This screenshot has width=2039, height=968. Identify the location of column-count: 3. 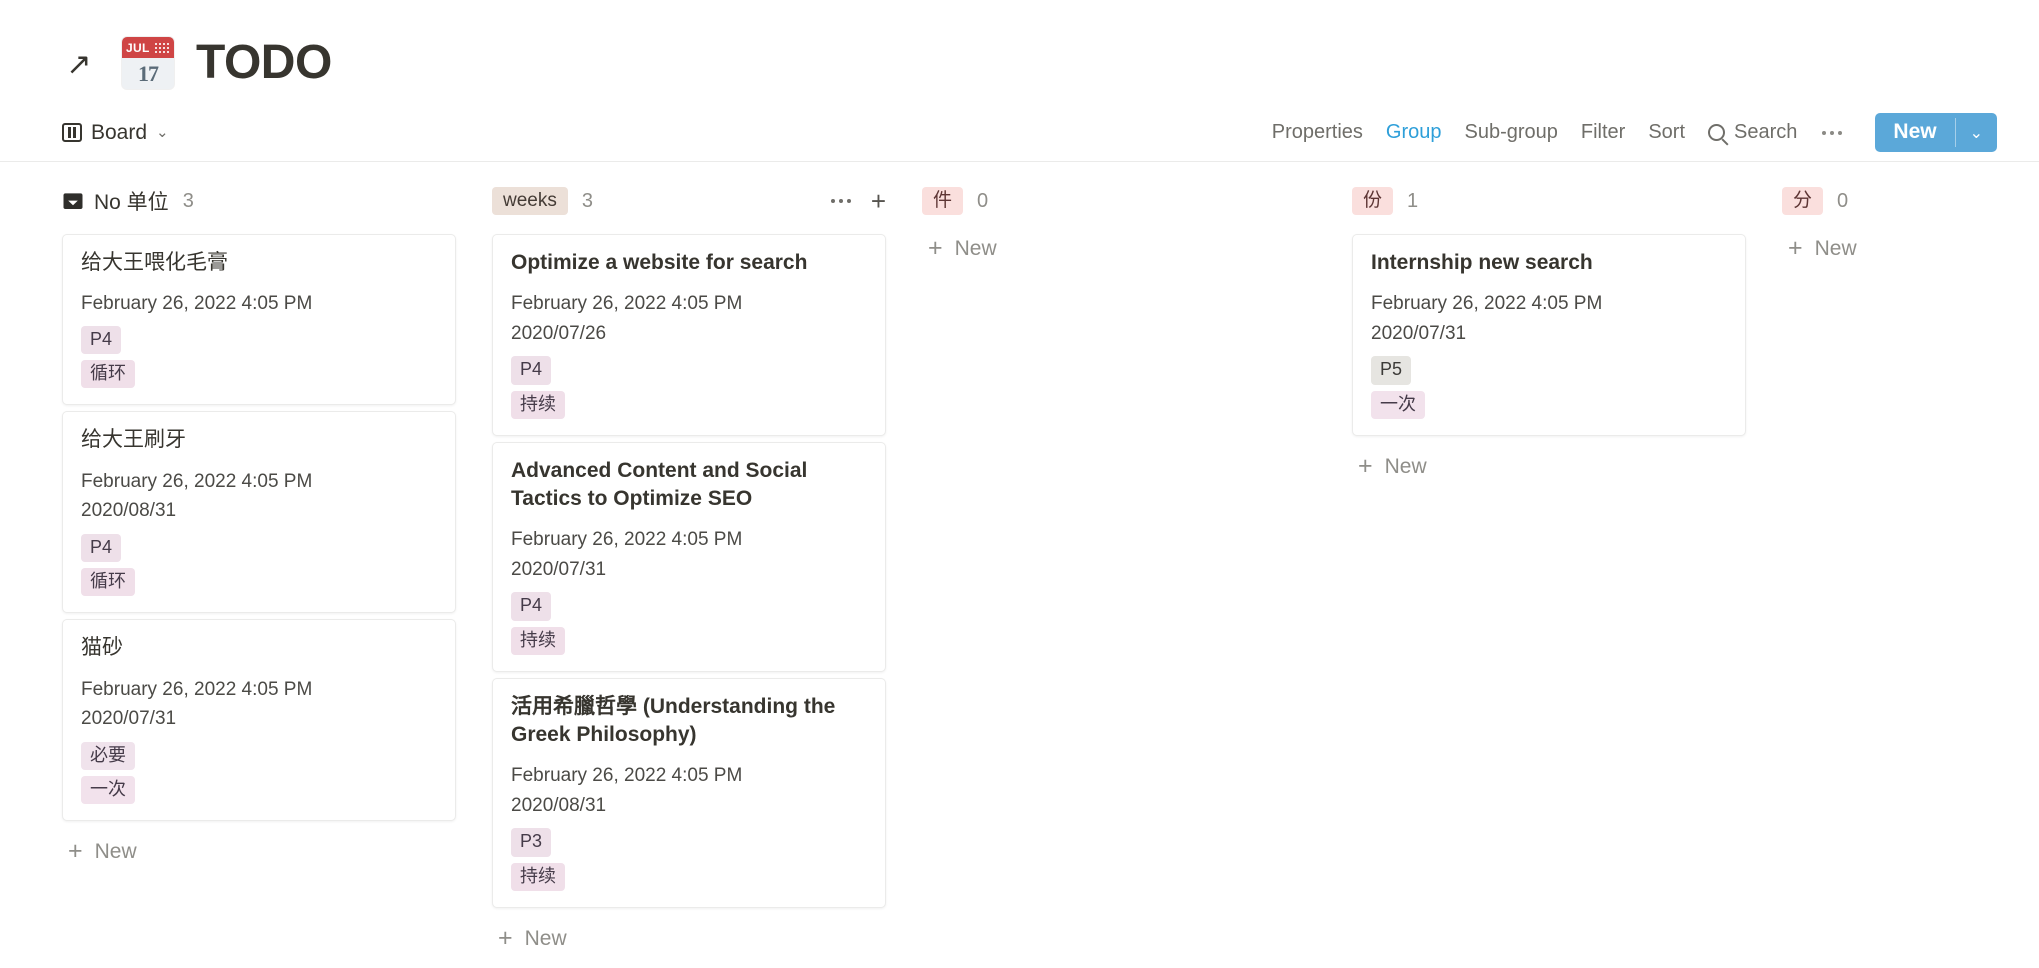
(587, 200).